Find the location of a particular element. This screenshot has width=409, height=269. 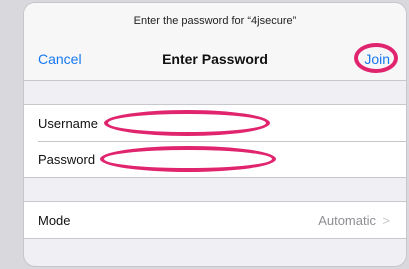

mode-label: Mode is located at coordinates (54, 220).